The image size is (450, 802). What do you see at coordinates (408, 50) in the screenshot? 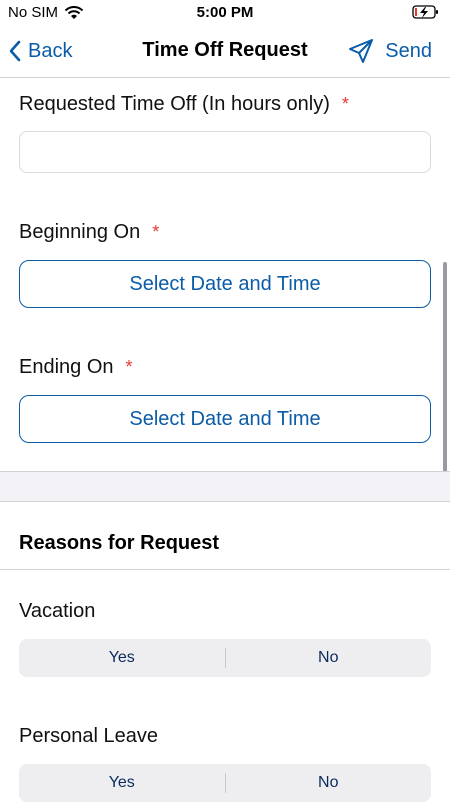
I see `send-label: Send` at bounding box center [408, 50].